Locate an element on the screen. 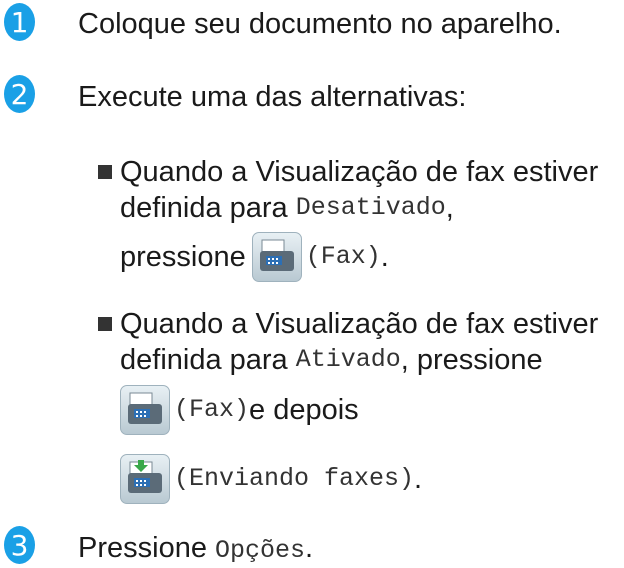  option-text: , pressione is located at coordinates (471, 360).